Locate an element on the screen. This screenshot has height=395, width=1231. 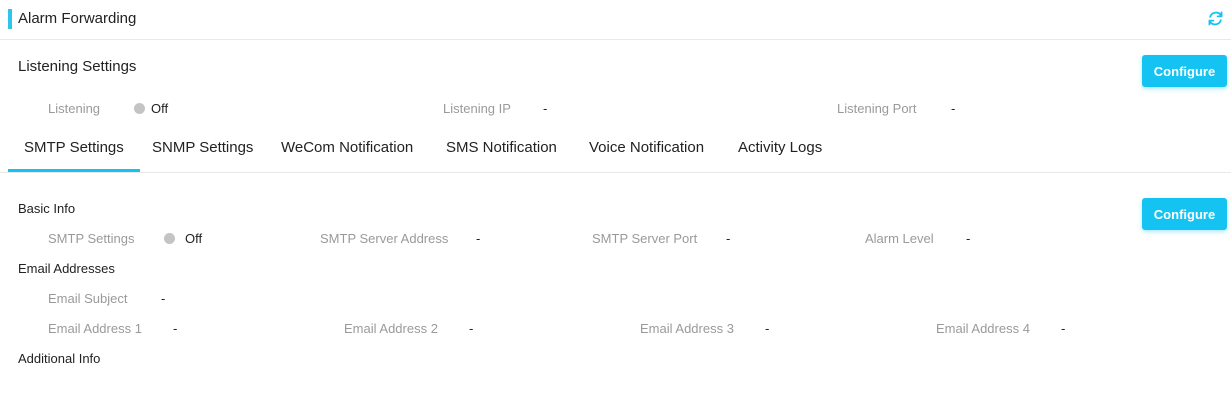
tab-activity-logs: Activity Logs is located at coordinates (780, 150).